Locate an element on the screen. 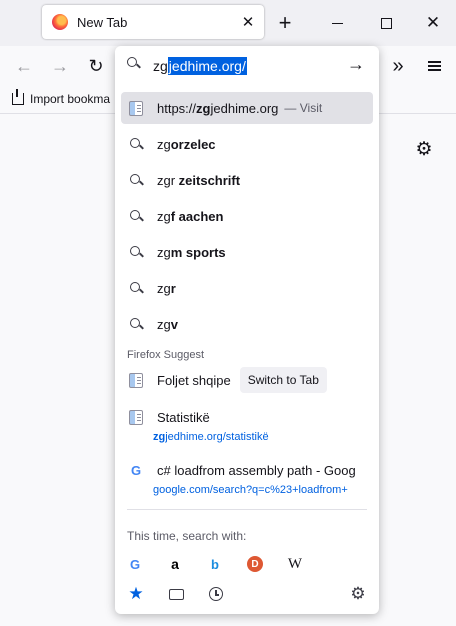 The image size is (456, 626). new-tab-button: + is located at coordinates (285, 23).